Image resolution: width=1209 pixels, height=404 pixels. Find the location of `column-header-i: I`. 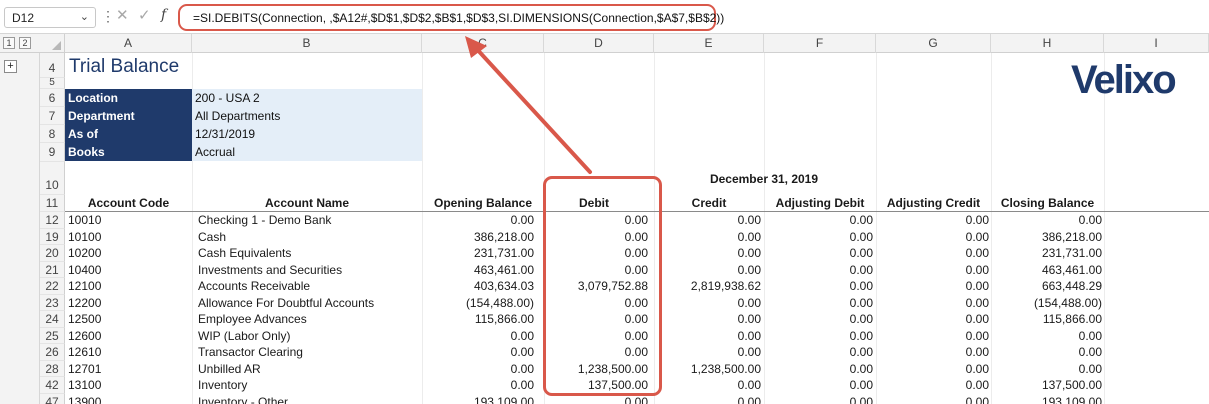

column-header-i: I is located at coordinates (1156, 43).